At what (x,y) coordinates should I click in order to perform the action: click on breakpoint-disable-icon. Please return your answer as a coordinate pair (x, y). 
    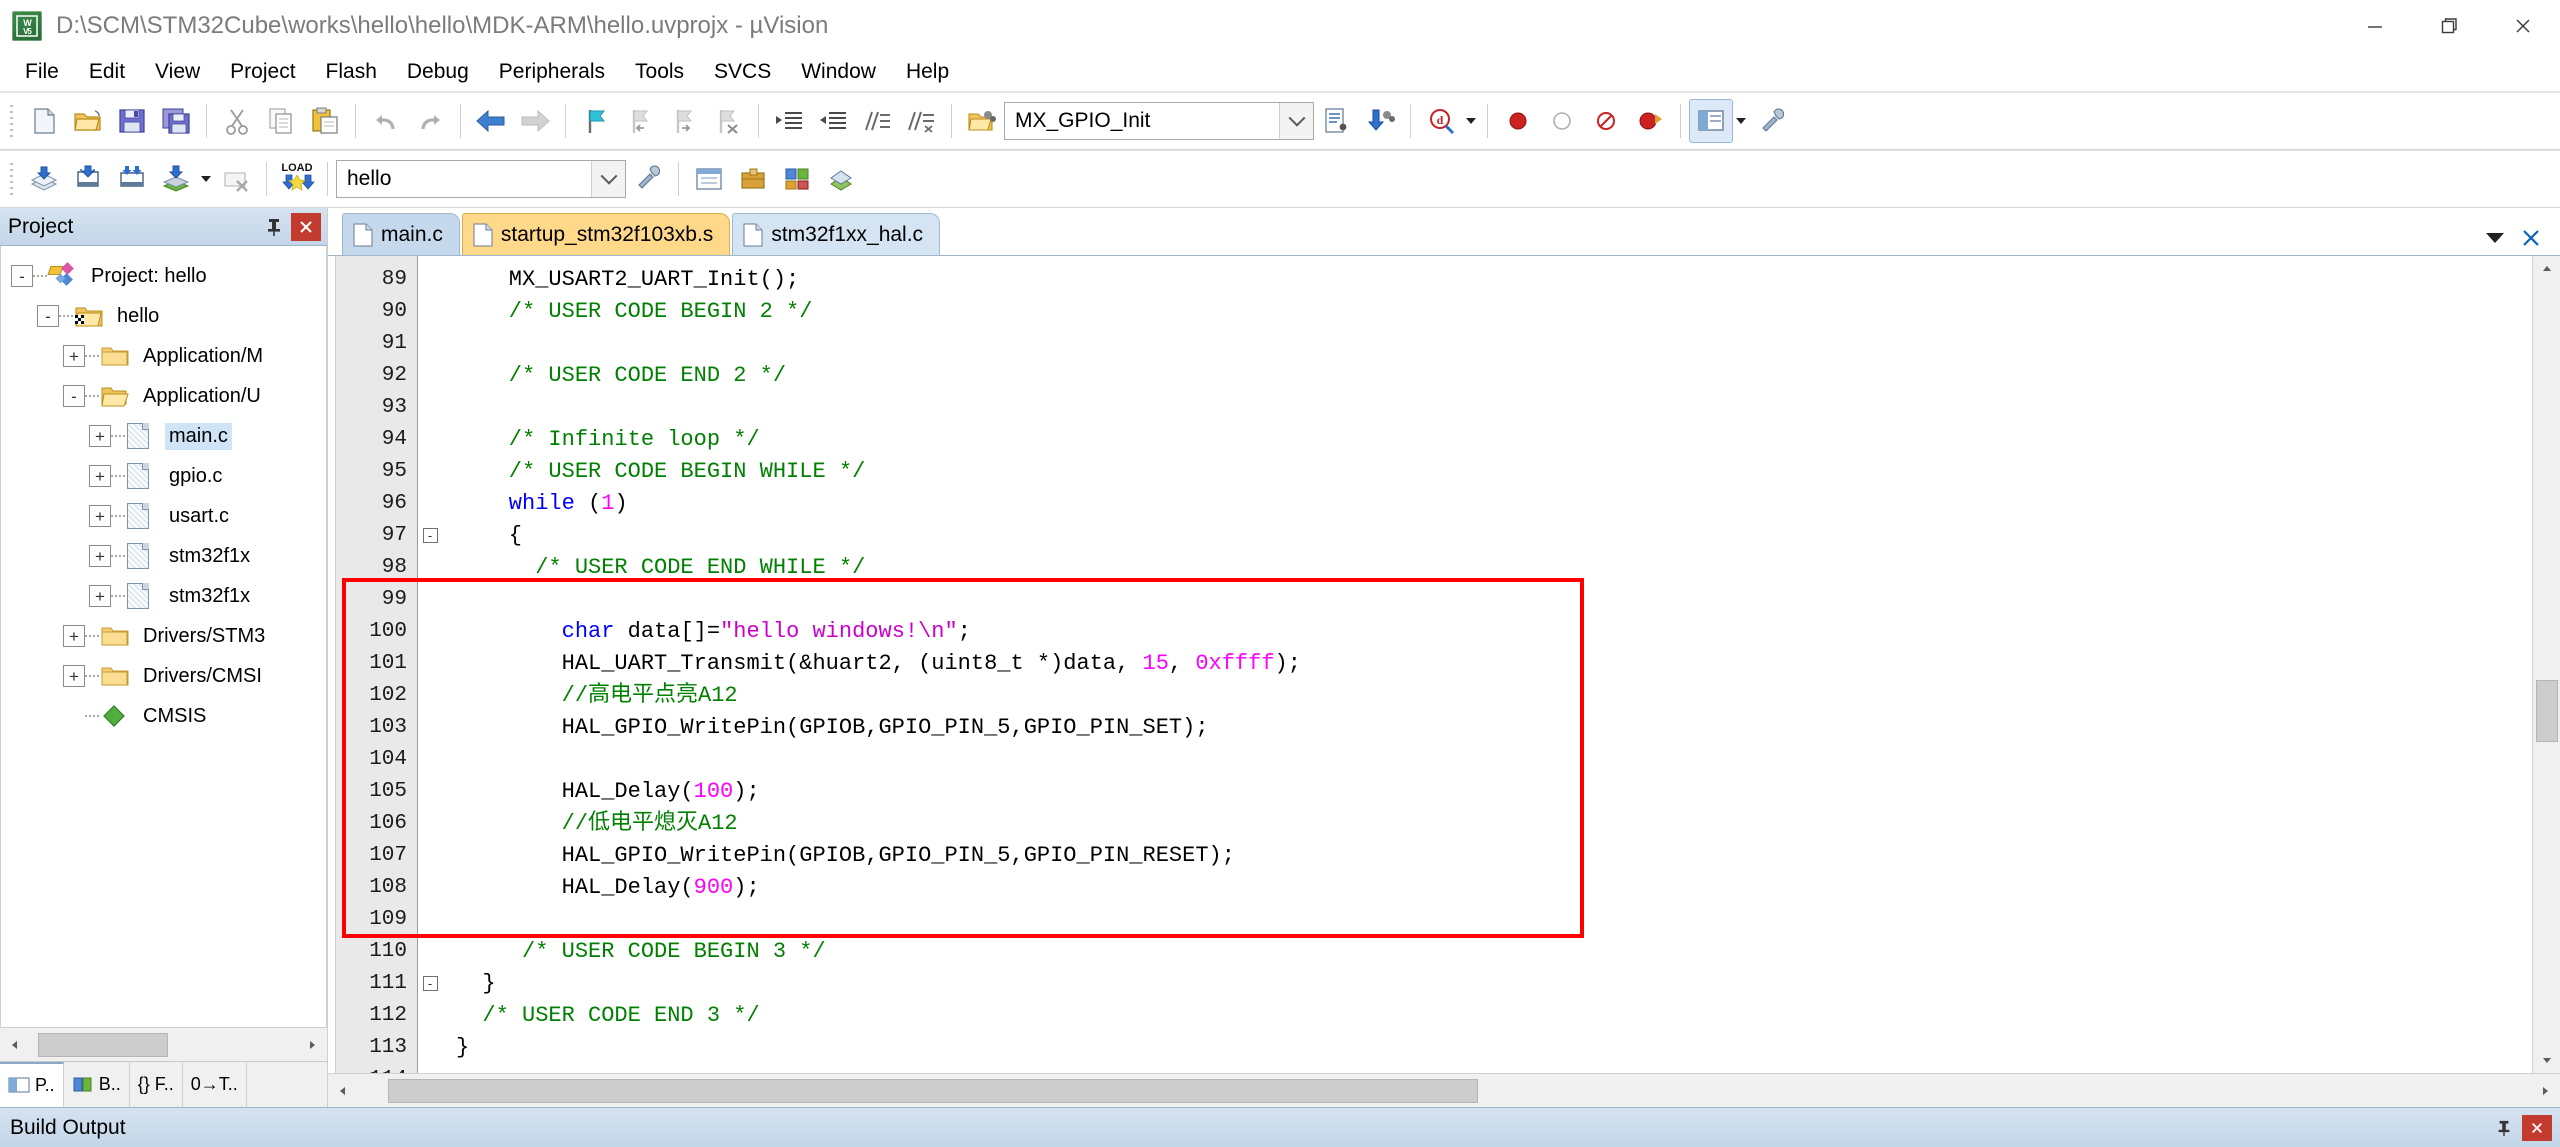
    Looking at the image, I should click on (1562, 121).